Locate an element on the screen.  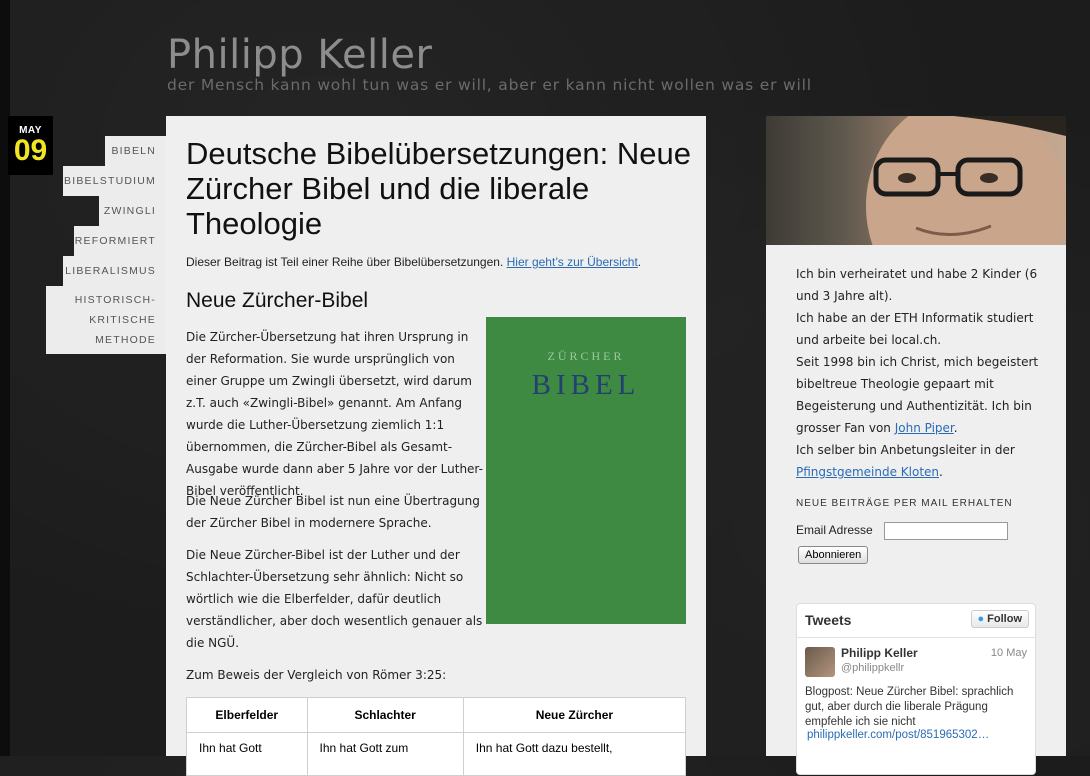
pfingstgemeinde-kloten-link: Pfingstgemeinde Kloten is located at coordinates (867, 472).